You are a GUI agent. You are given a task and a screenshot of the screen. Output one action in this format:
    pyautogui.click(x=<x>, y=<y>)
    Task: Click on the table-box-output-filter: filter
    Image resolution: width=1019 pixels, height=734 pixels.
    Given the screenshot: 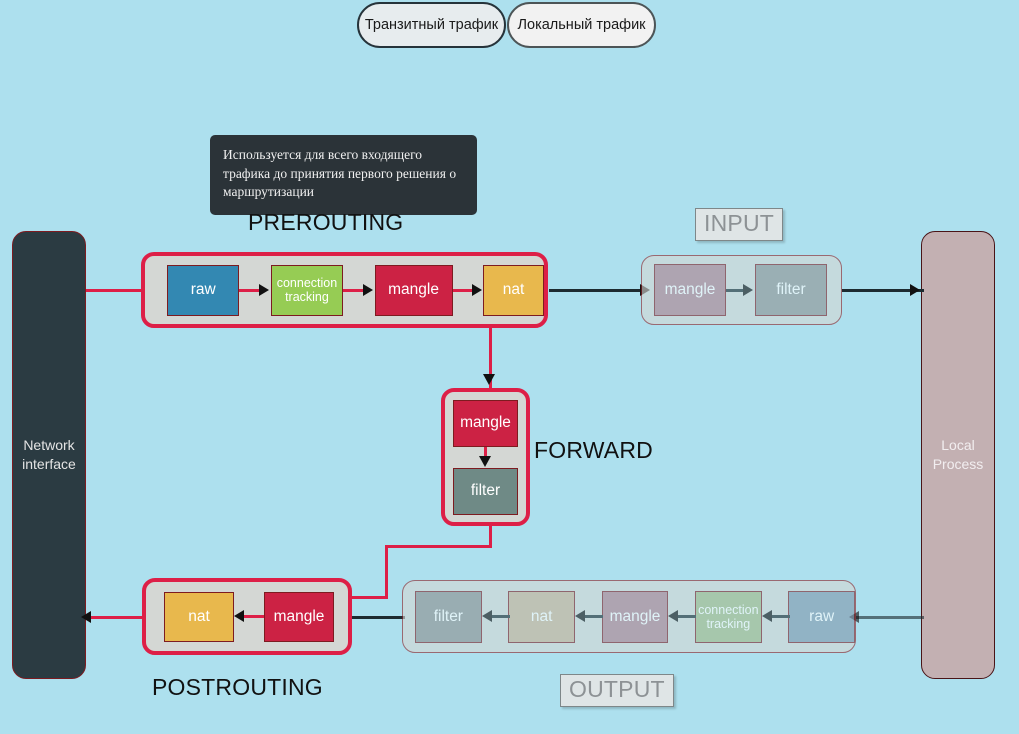 What is the action you would take?
    pyautogui.click(x=448, y=616)
    